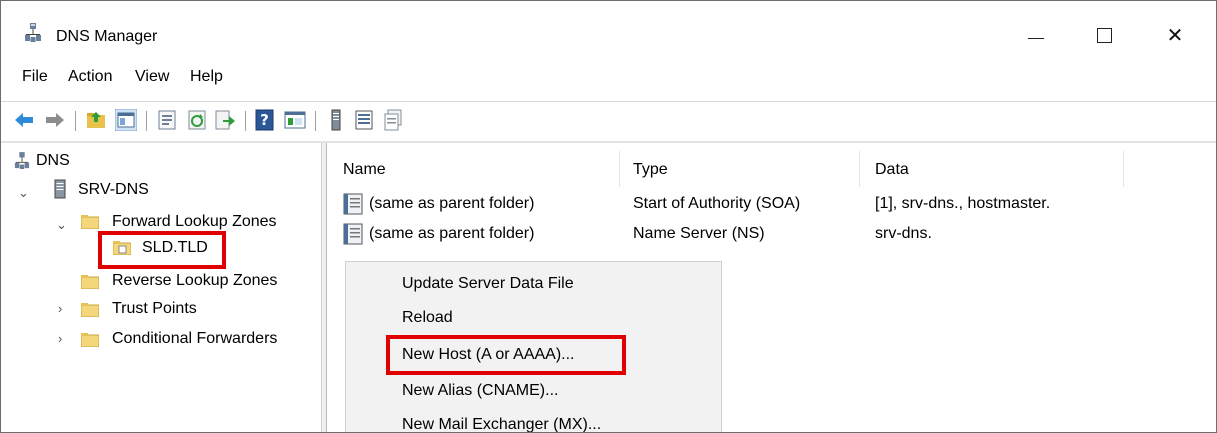  Describe the element at coordinates (650, 170) in the screenshot. I see `column-header-type: Type` at that location.